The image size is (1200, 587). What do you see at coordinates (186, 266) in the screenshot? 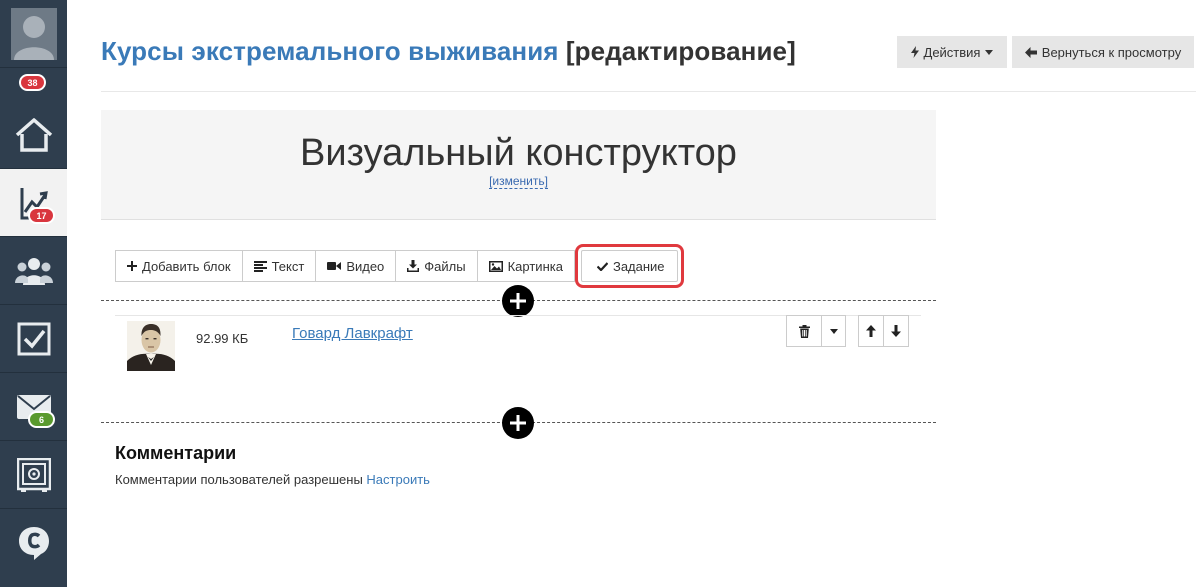
I see `add-block-label: Добавить блок` at bounding box center [186, 266].